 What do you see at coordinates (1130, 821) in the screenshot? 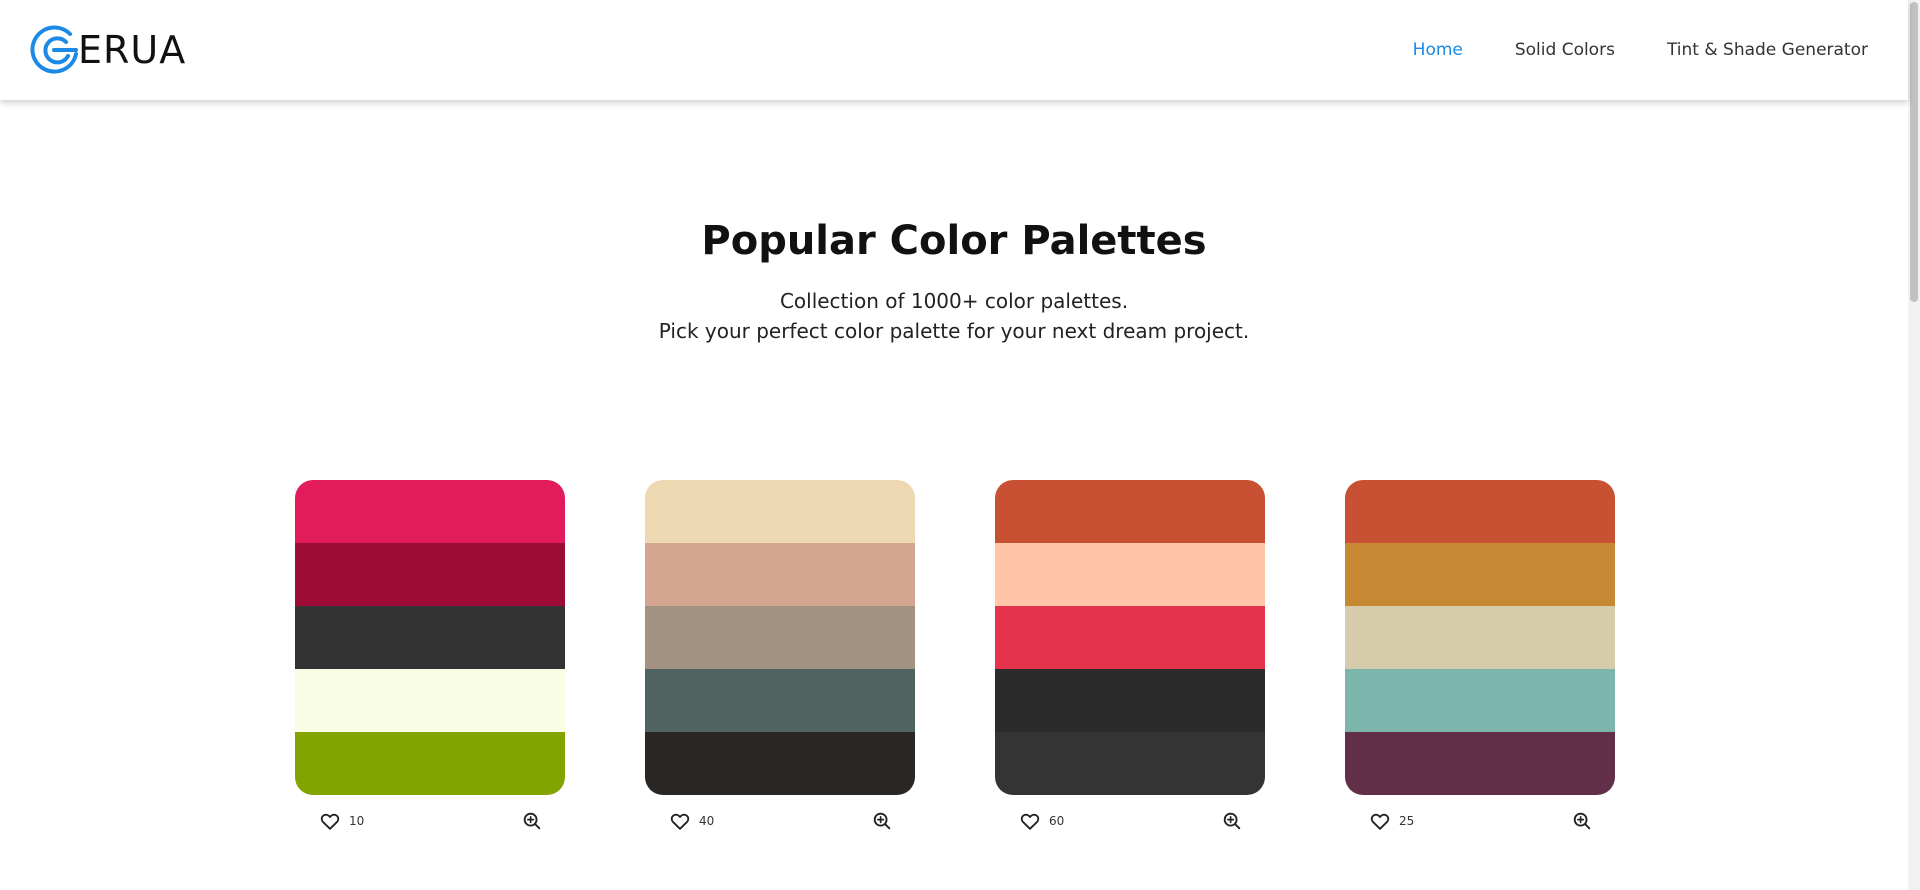
I see `palette-footer: 60` at bounding box center [1130, 821].